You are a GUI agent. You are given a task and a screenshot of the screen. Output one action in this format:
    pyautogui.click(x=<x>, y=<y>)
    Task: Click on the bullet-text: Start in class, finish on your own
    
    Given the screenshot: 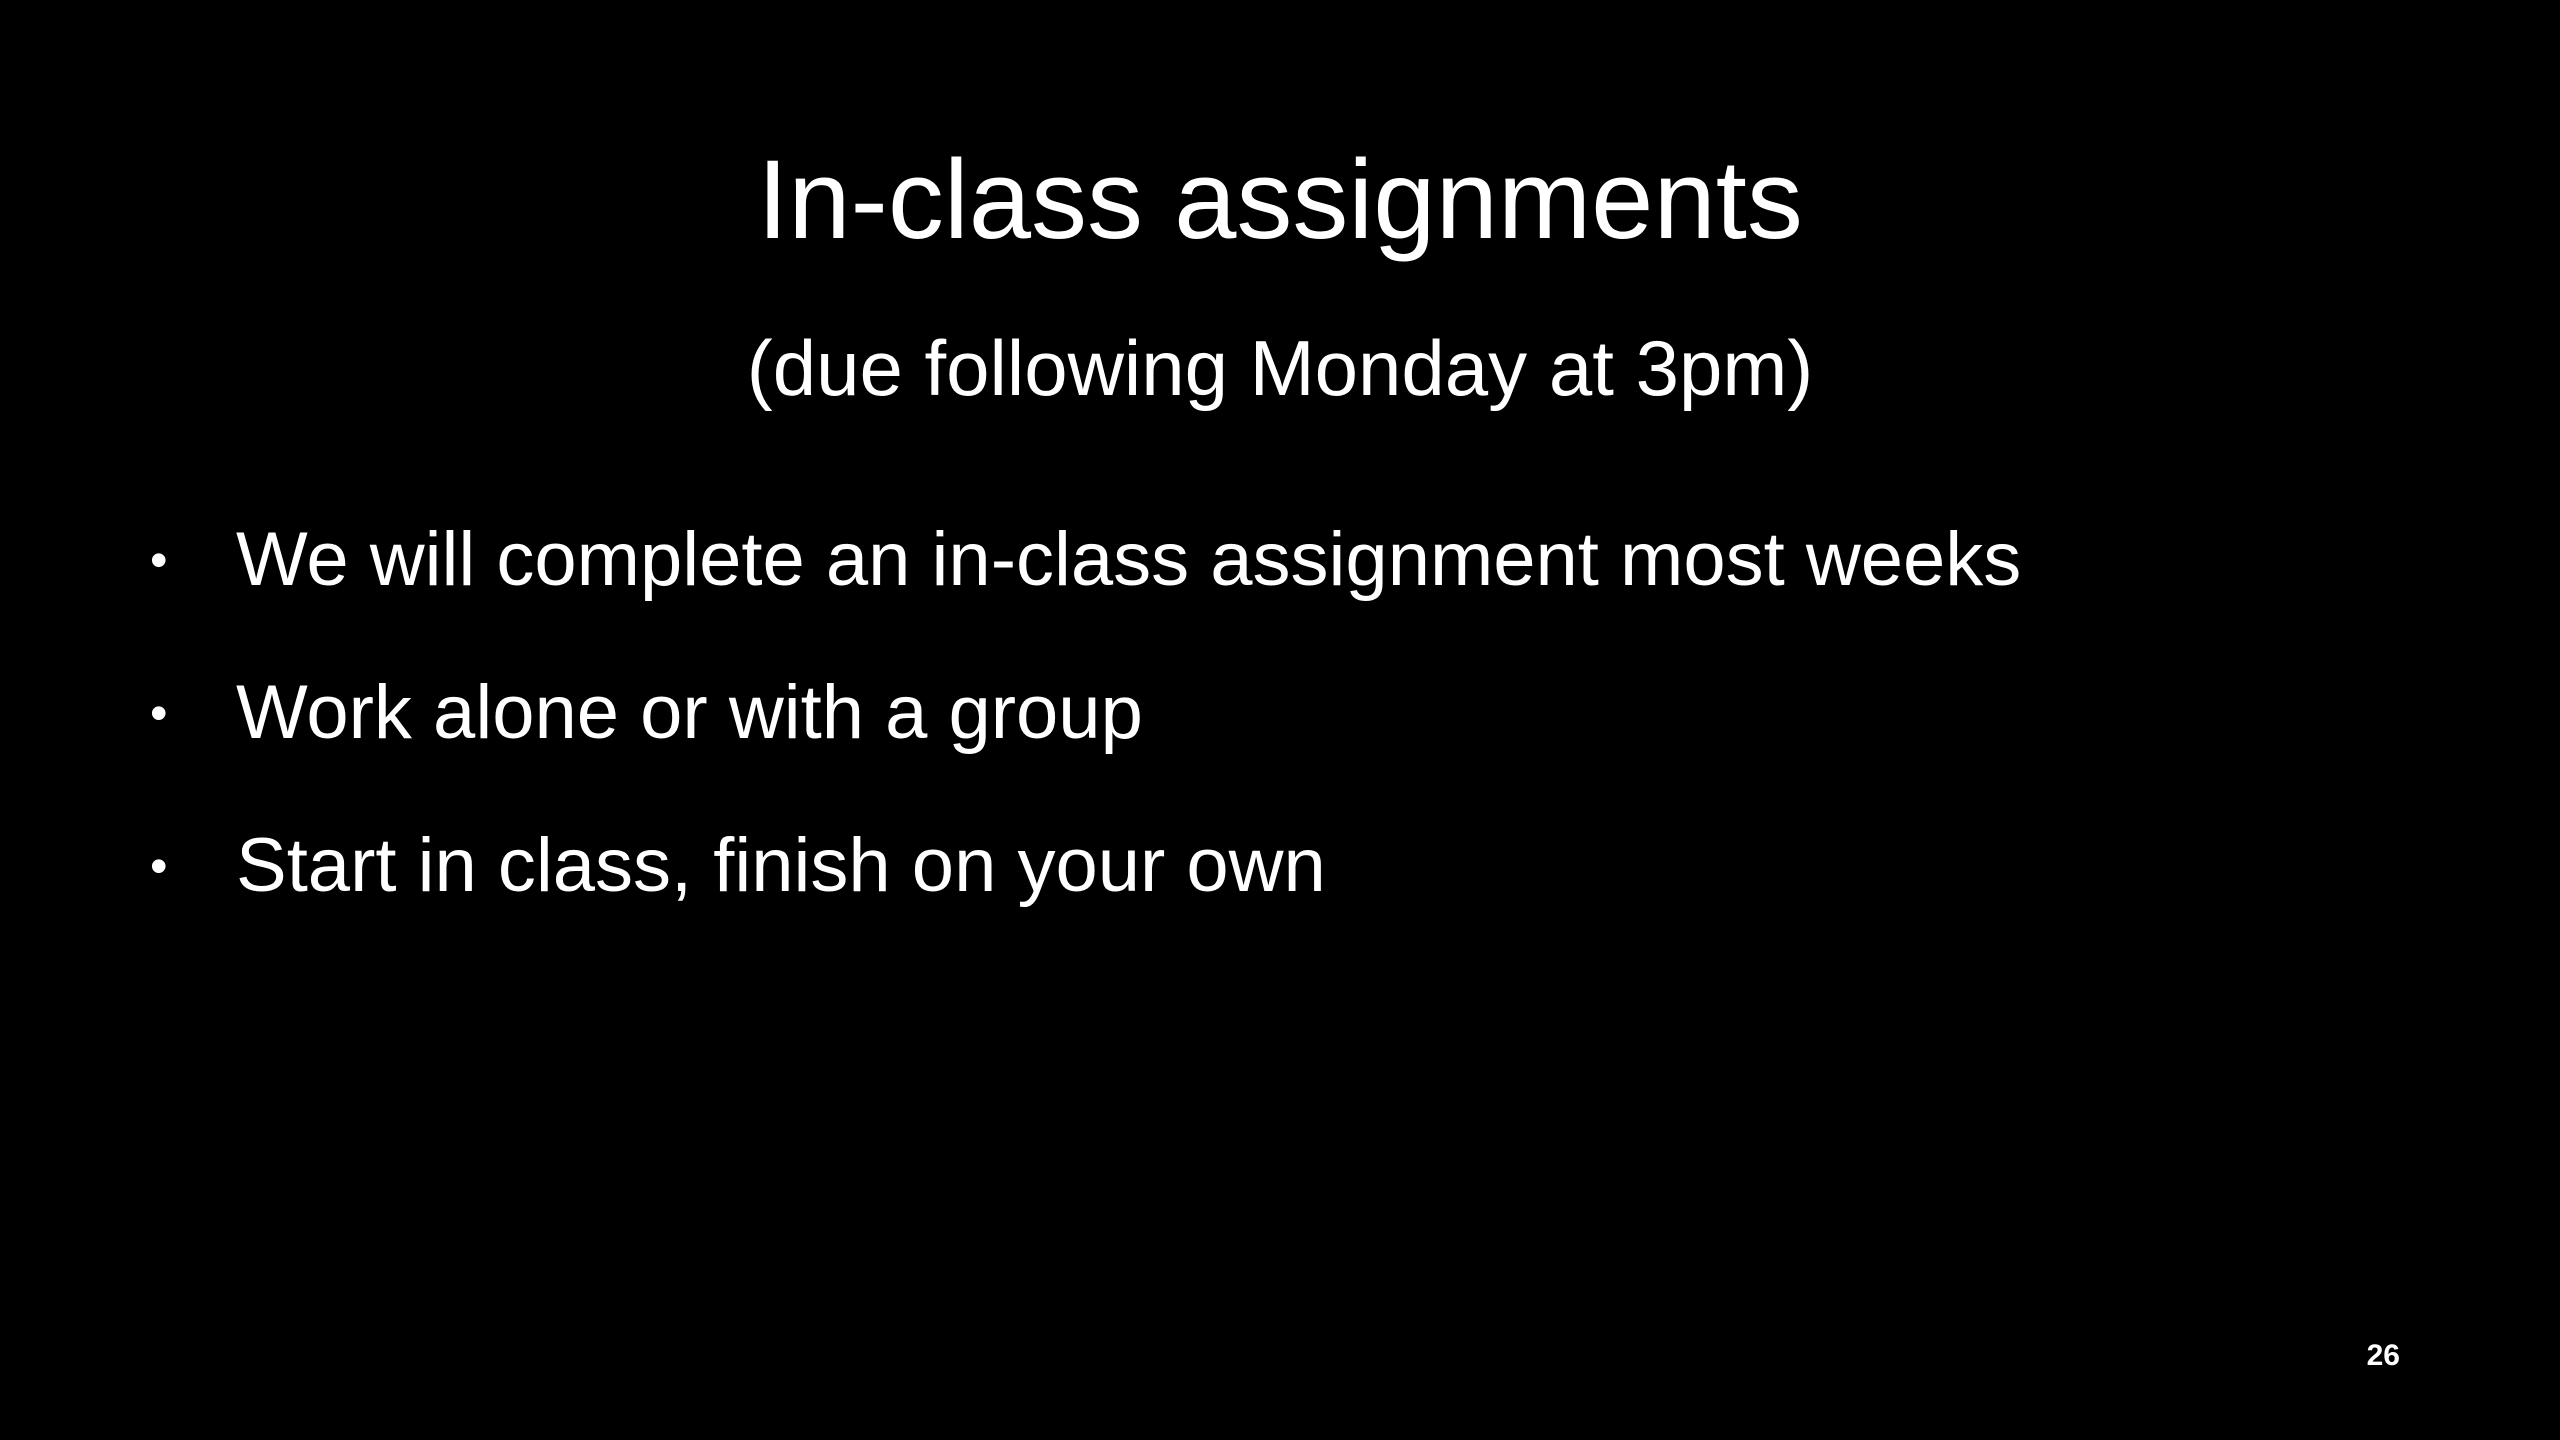 What is the action you would take?
    pyautogui.click(x=781, y=865)
    